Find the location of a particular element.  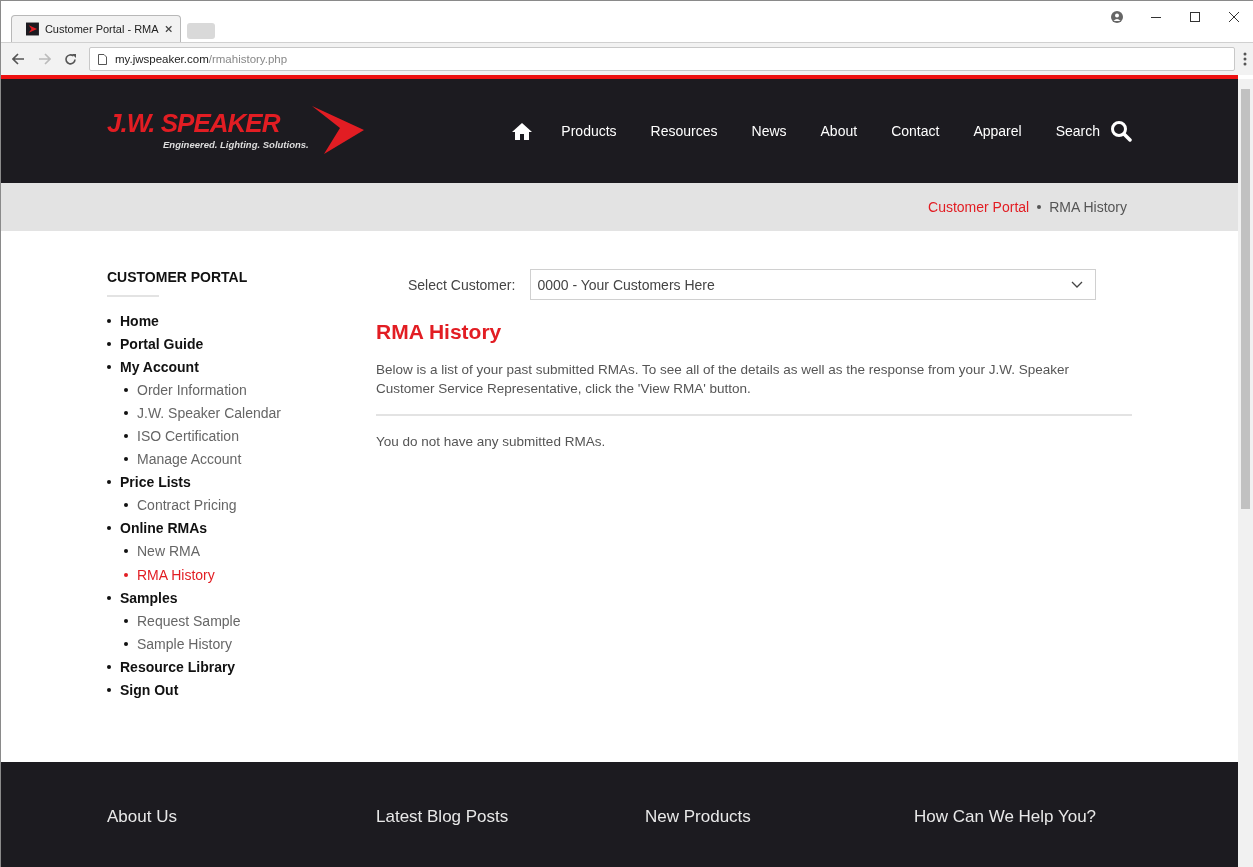

sidebar-link: Portal Guide is located at coordinates (162, 343).